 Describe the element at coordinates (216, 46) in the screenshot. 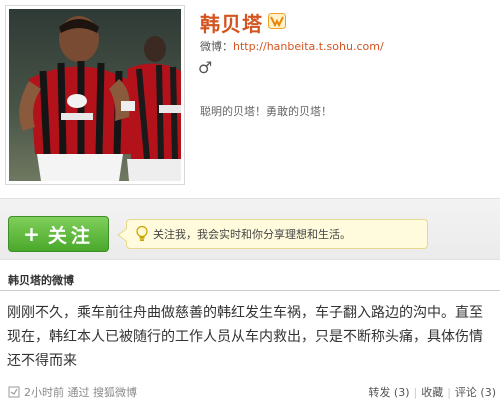

I see `blog-label: 微博：` at that location.